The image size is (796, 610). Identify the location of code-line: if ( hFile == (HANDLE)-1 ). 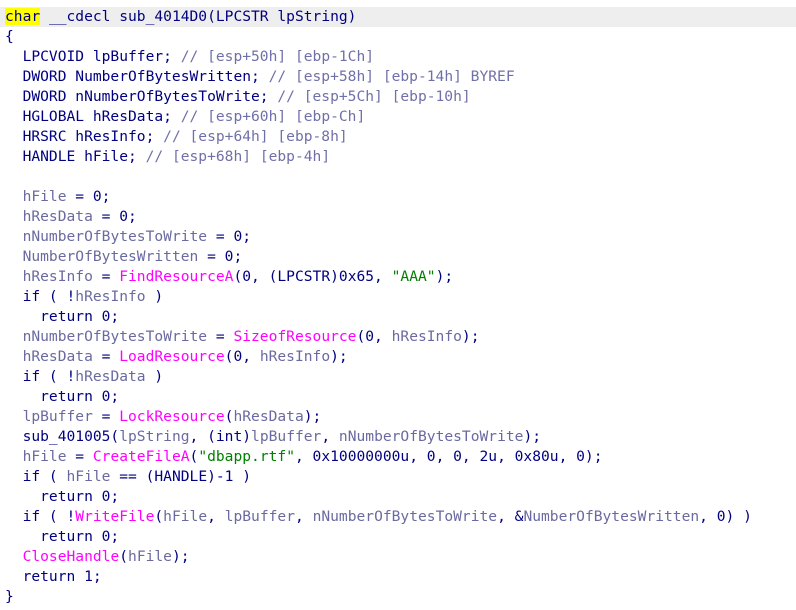
(125, 477).